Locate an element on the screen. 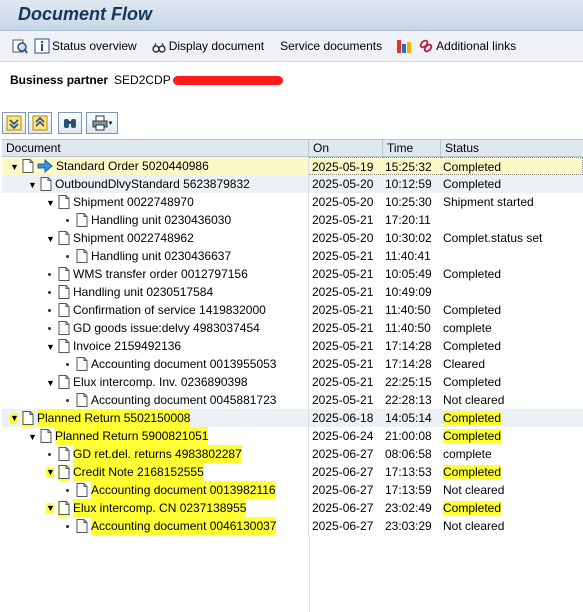 The height and width of the screenshot is (612, 583). status-overview-button: Status overview is located at coordinates (85, 46).